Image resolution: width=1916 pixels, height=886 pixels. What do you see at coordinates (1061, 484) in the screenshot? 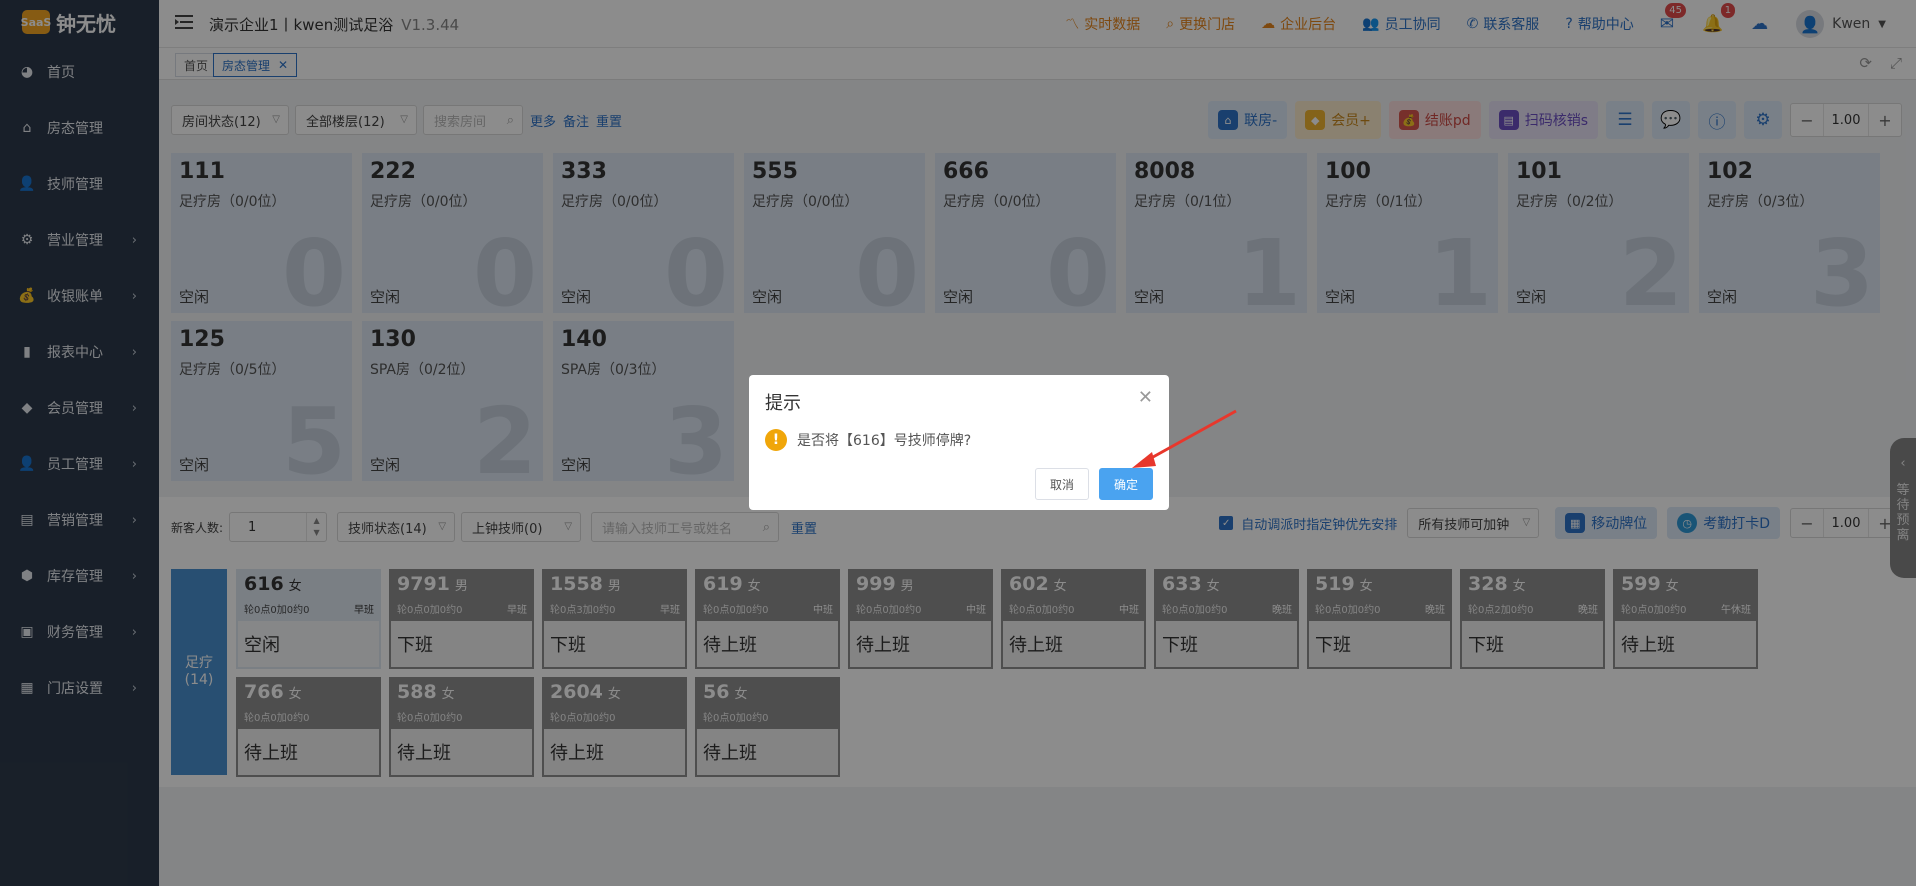
I see `cancel-button: 取消` at bounding box center [1061, 484].